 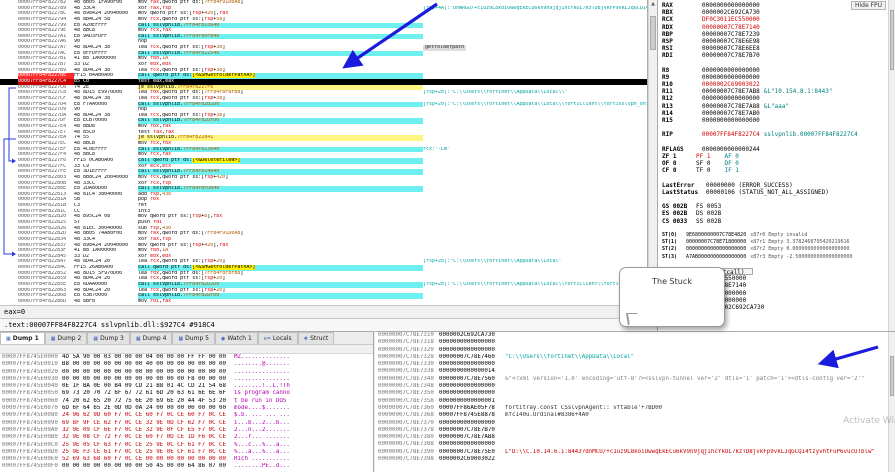 What do you see at coordinates (778, 98) in the screenshot?
I see `register-row: R12 0000000000000000` at bounding box center [778, 98].